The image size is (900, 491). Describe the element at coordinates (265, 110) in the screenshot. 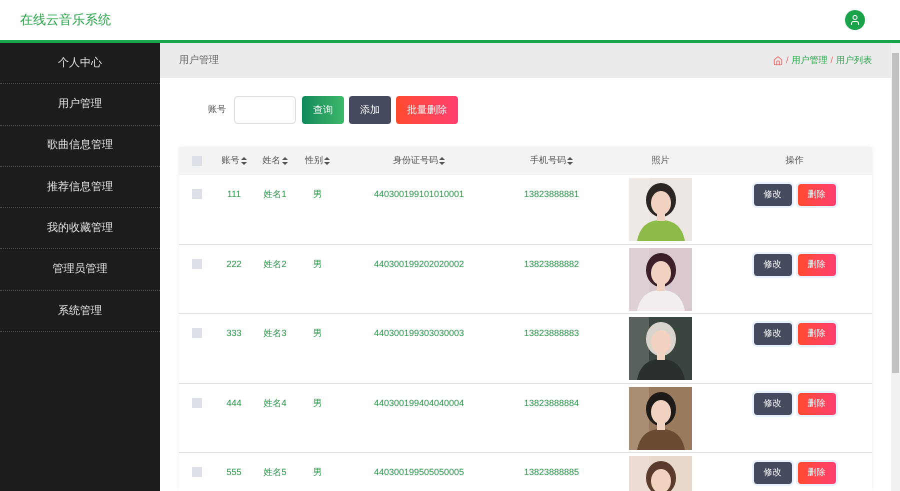

I see `account-input` at that location.